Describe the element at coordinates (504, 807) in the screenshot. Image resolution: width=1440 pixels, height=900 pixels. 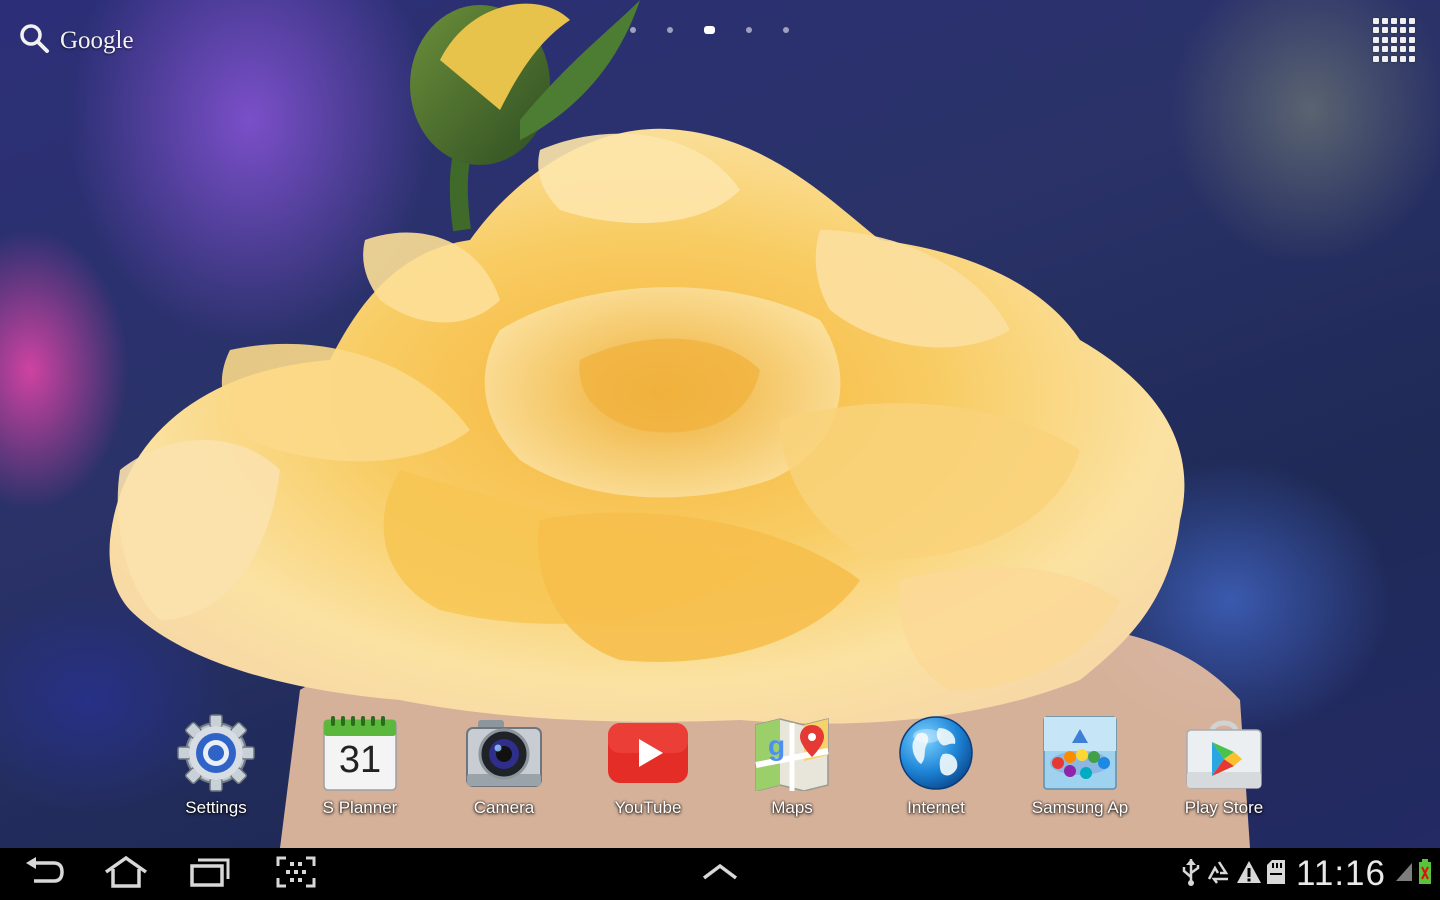
I see `app-label-camera: Camera` at that location.